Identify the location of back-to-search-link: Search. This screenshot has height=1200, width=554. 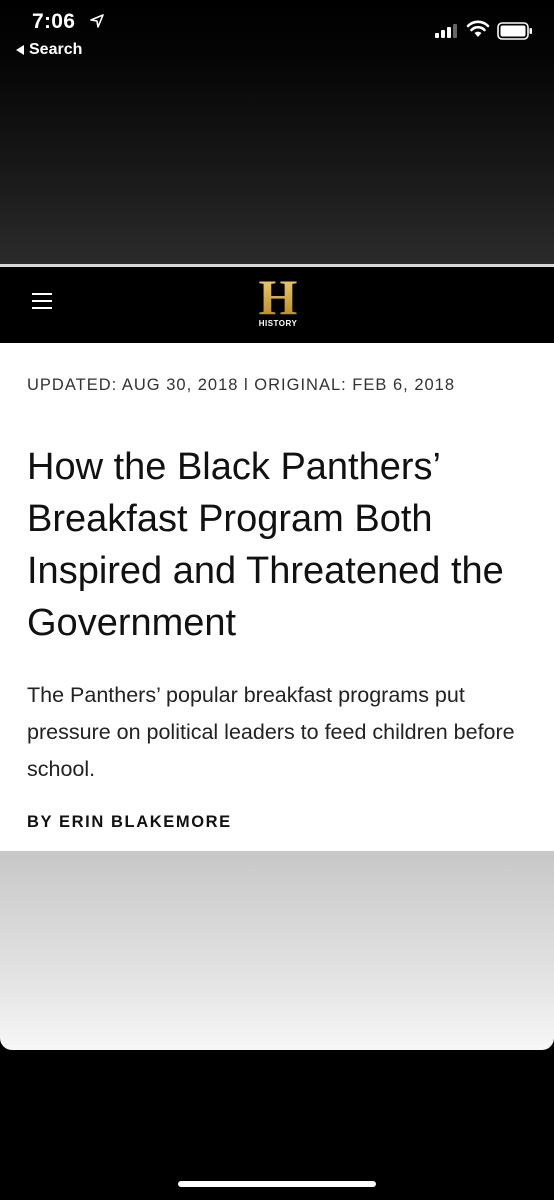
(49, 50).